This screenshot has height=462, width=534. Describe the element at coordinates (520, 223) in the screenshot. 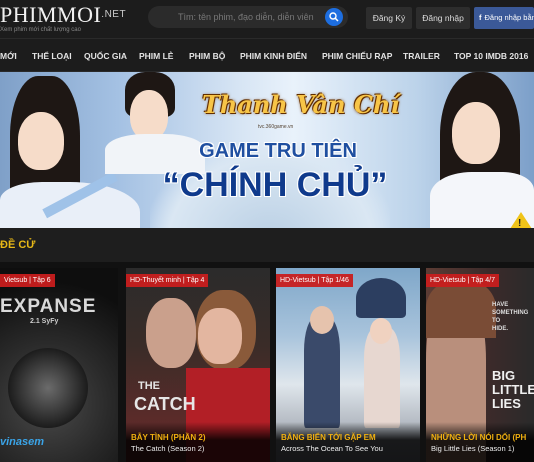

I see `warning-mark: !` at that location.